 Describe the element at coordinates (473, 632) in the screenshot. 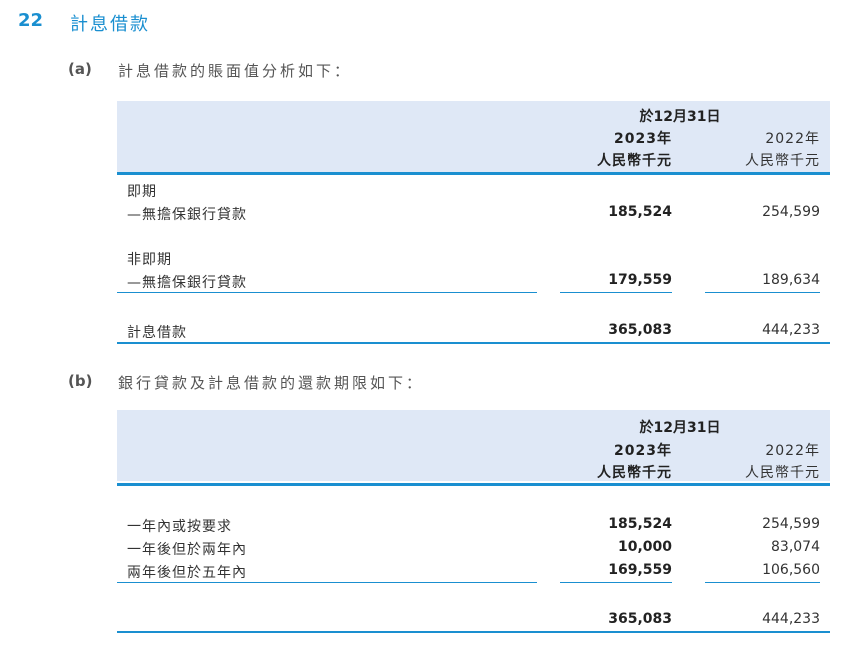

I see `table-b-total-rule` at that location.